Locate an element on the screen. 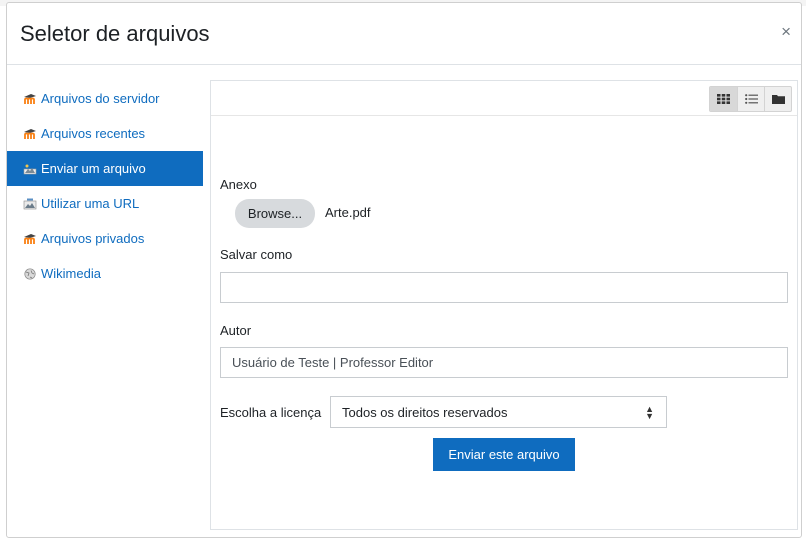 The width and height of the screenshot is (806, 540). author-input is located at coordinates (504, 362).